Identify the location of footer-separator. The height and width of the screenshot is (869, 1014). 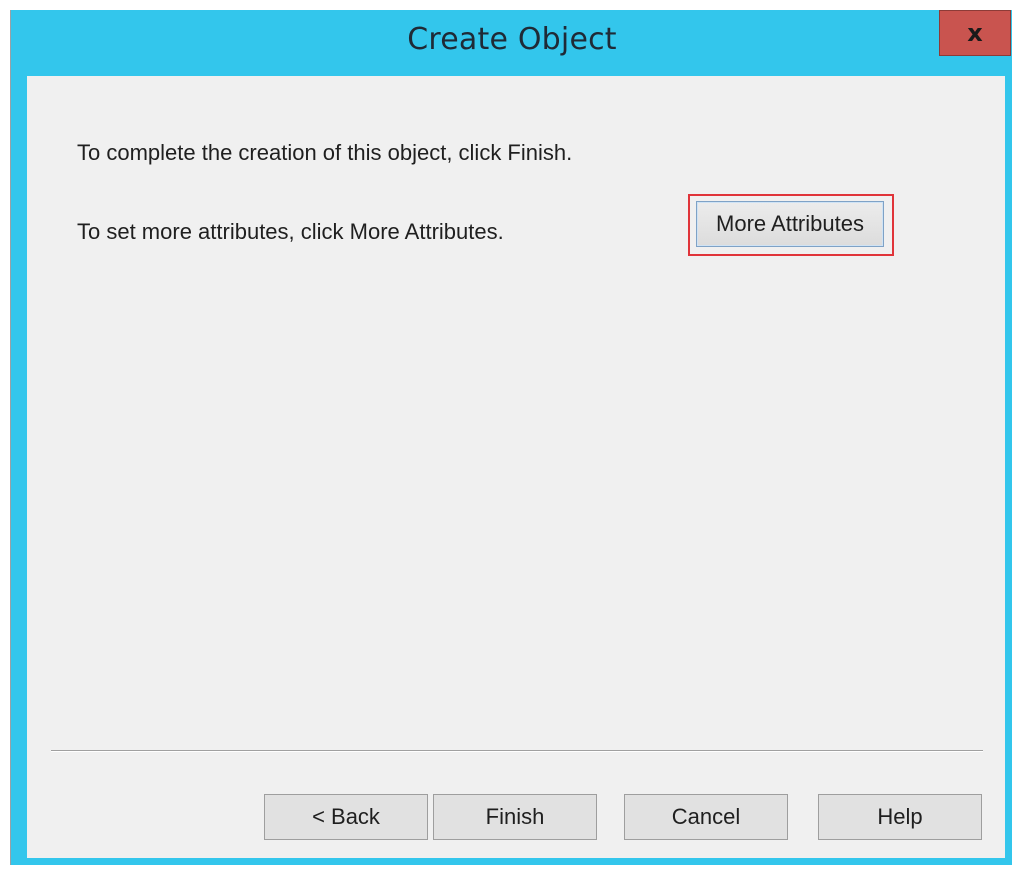
(517, 751).